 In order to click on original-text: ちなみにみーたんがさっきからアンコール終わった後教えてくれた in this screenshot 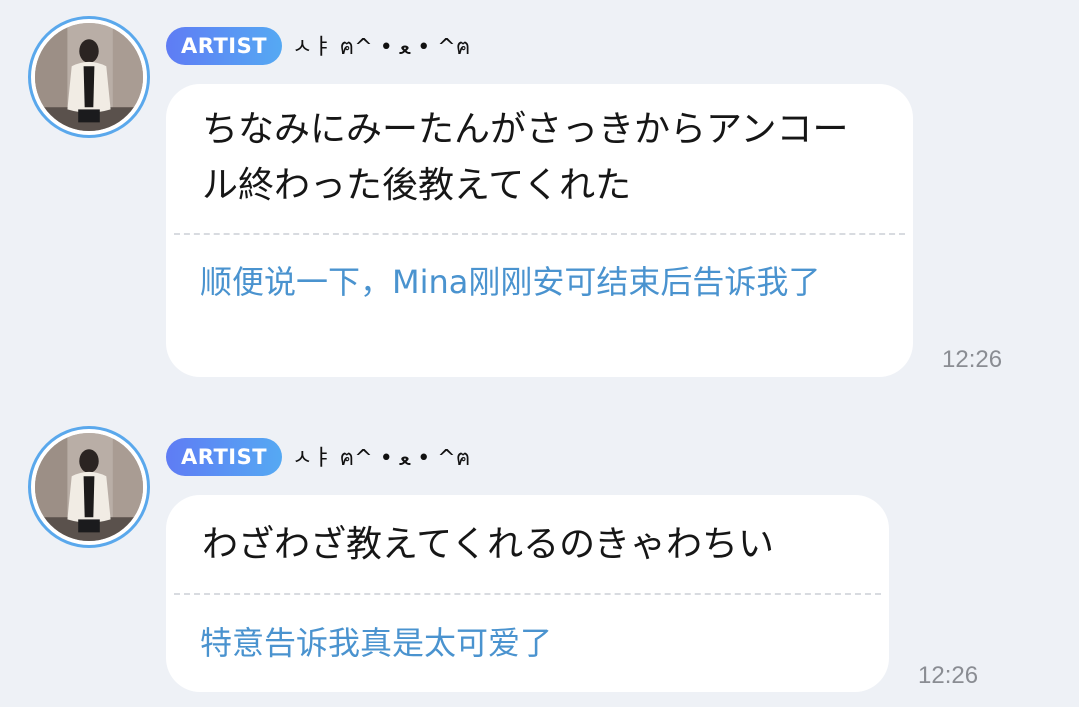, I will do `click(525, 157)`.